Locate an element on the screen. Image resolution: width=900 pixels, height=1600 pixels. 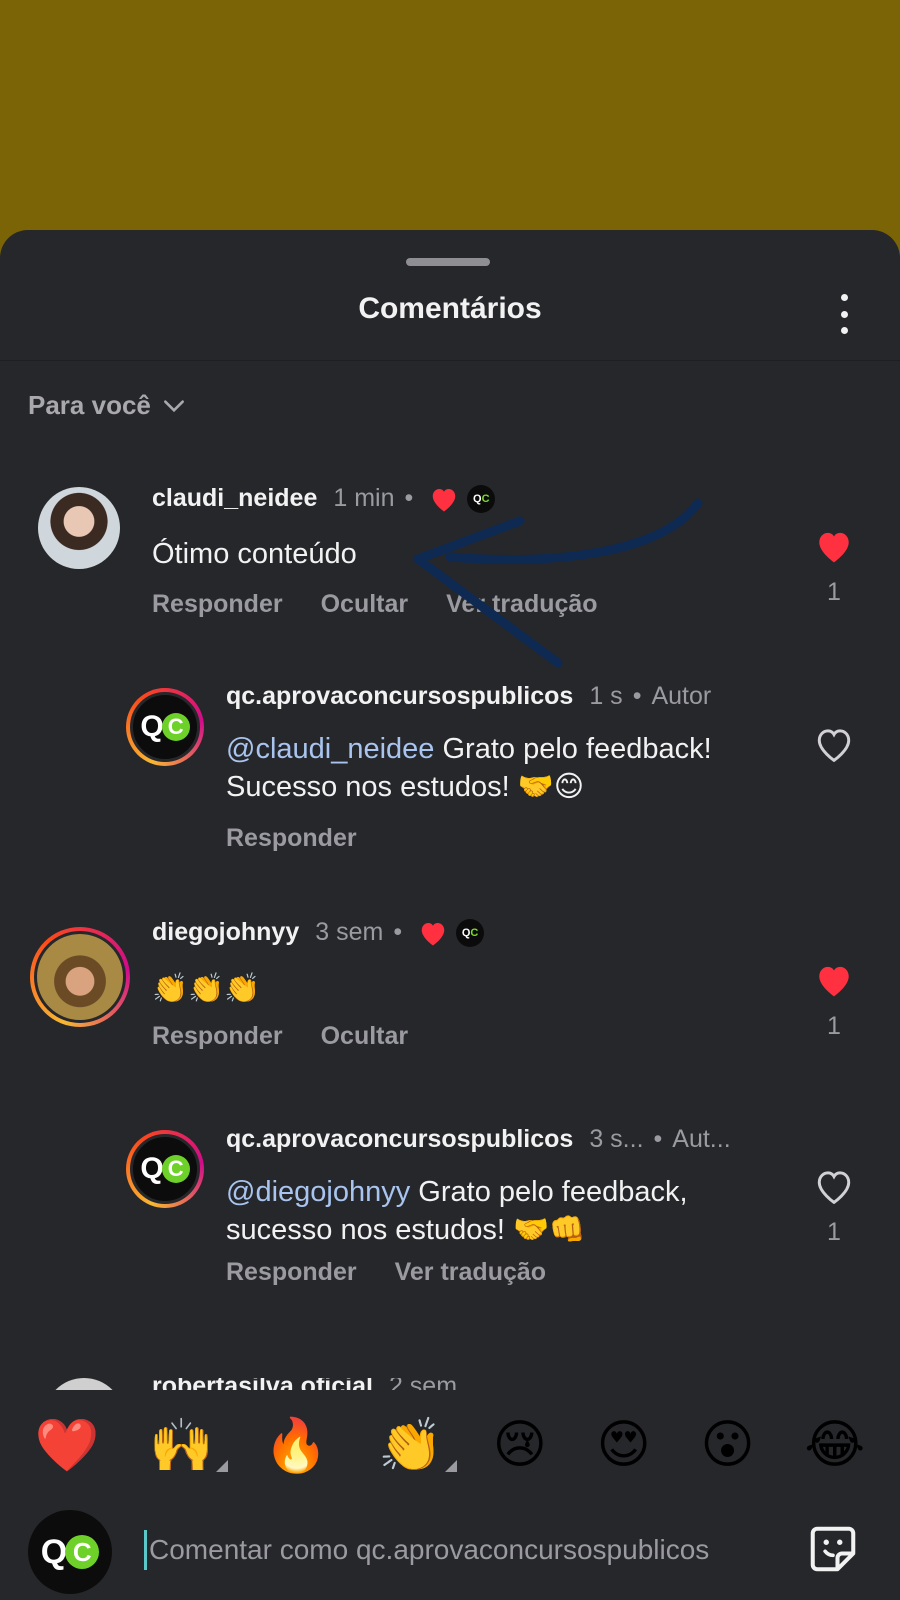
comment-text: Ótimo conteúdo is located at coordinates (254, 554).